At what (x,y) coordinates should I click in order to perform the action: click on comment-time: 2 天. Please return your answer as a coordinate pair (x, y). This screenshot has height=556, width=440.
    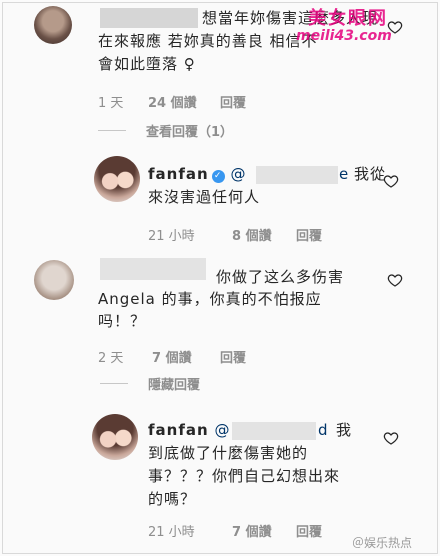
    Looking at the image, I should click on (111, 358).